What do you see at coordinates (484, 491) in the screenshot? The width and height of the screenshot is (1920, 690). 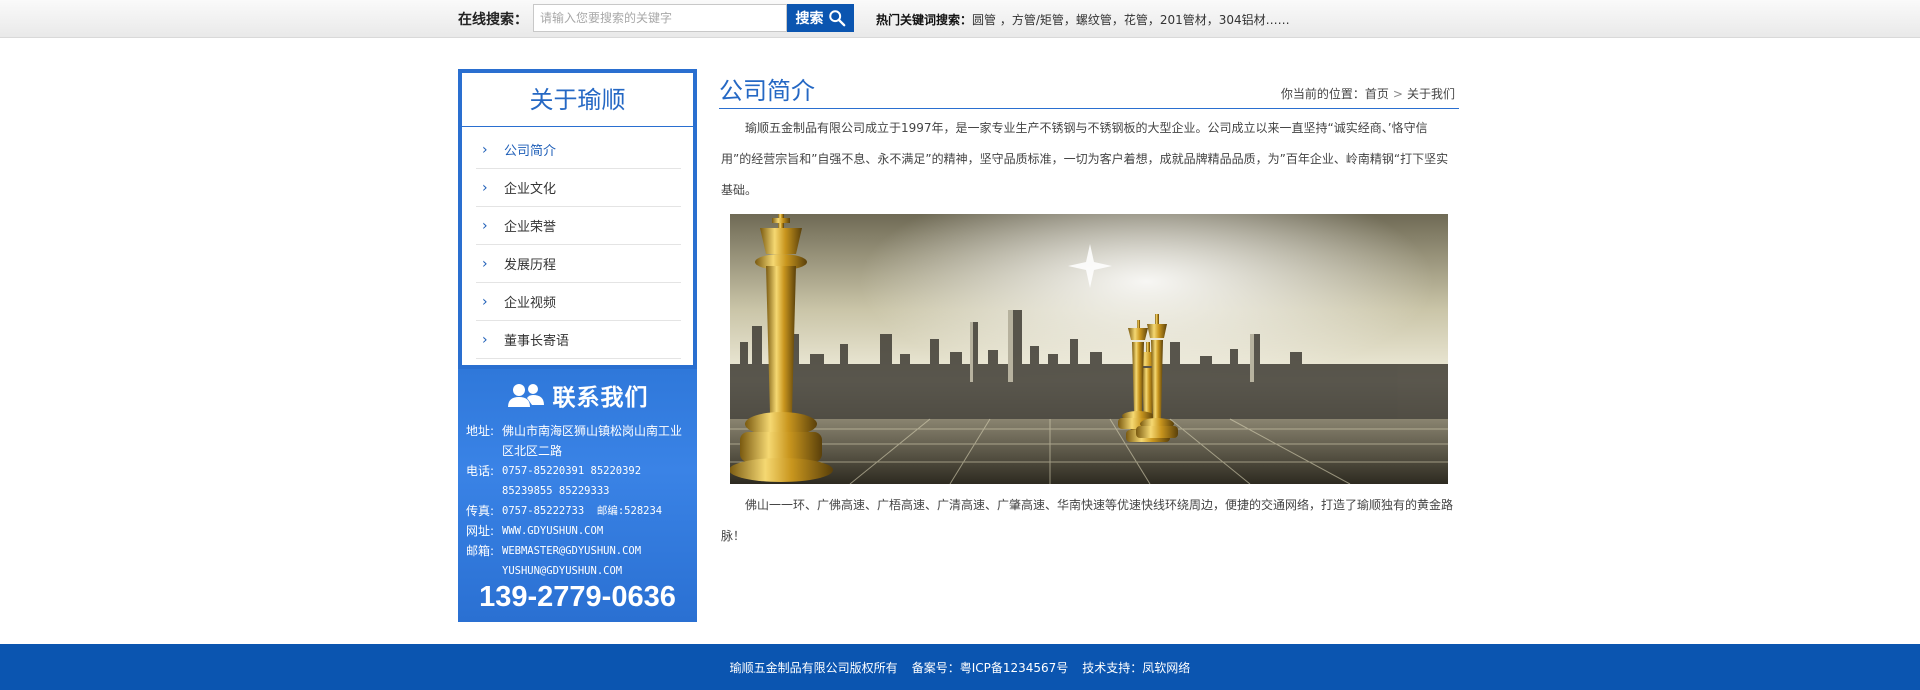 I see `phone-key-spacer` at bounding box center [484, 491].